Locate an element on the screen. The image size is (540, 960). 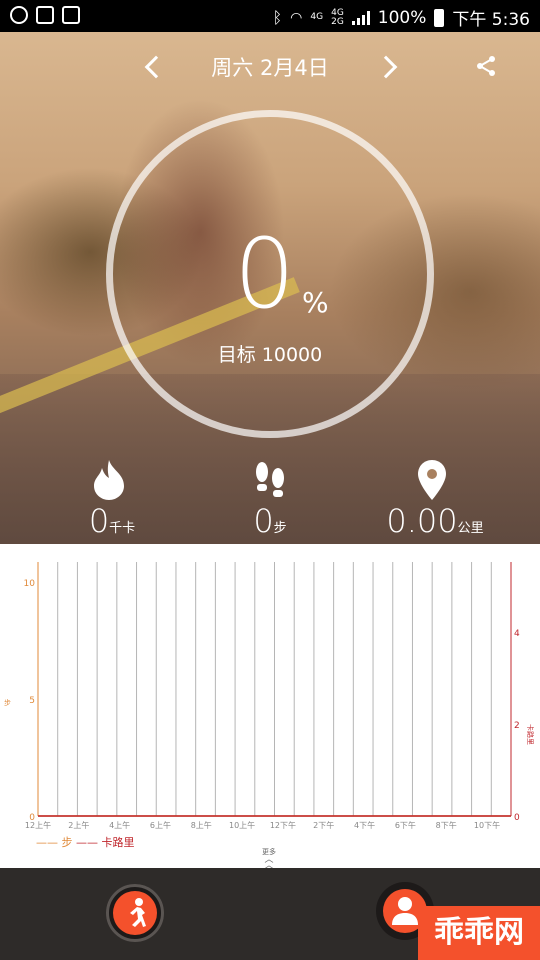
x-tick-label: 6上午 is located at coordinates (160, 825).